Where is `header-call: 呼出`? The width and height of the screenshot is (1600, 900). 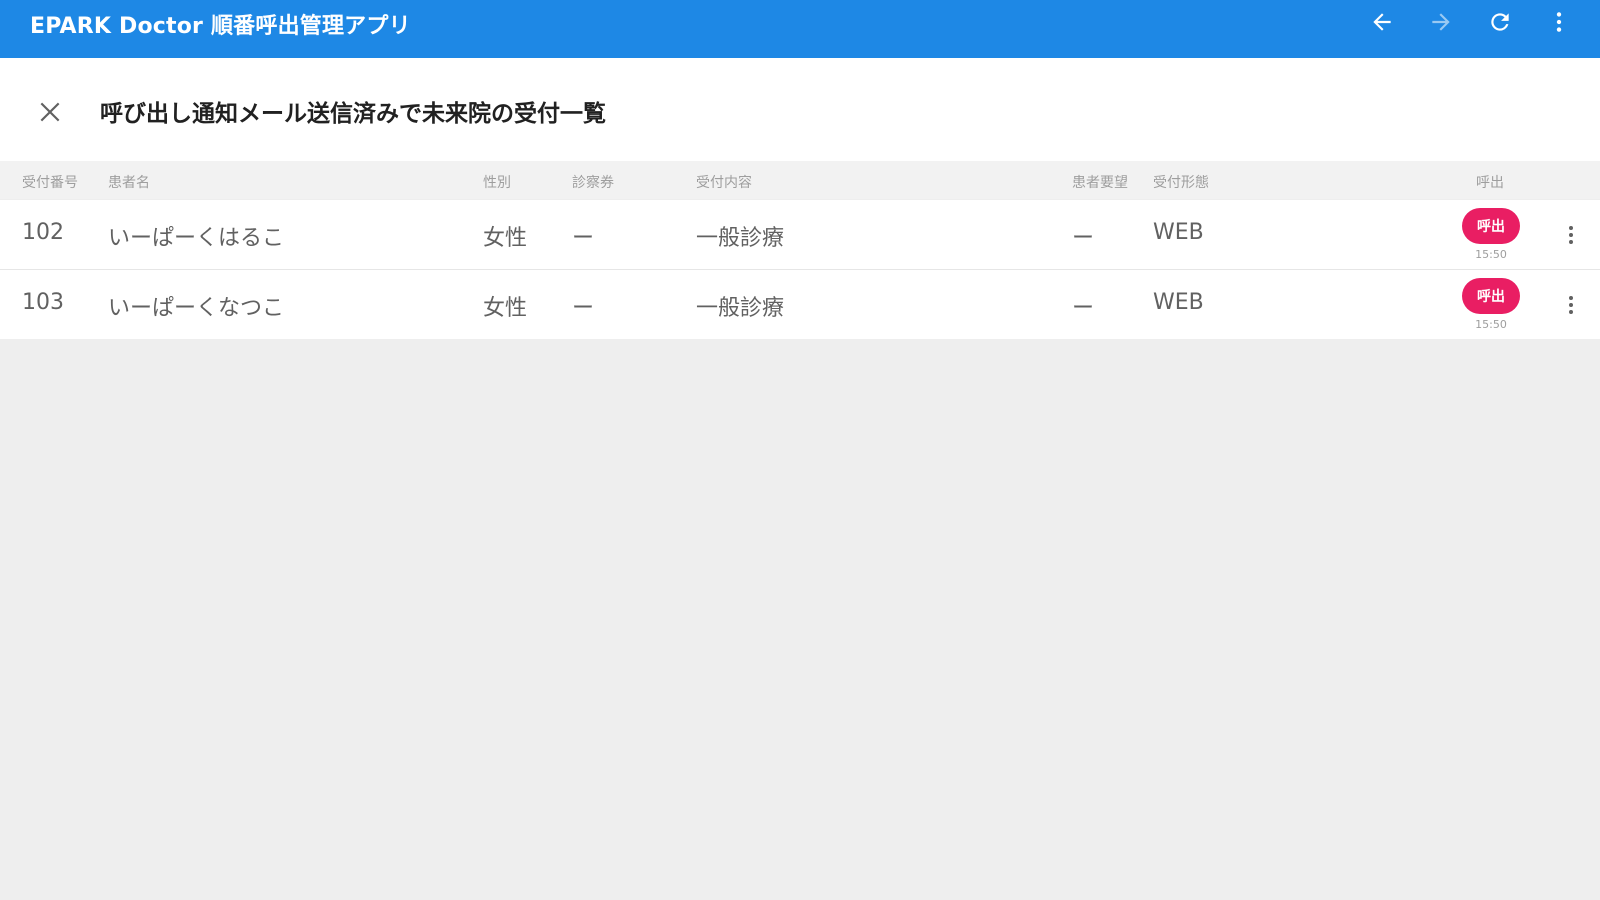
header-call: 呼出 is located at coordinates (1490, 183).